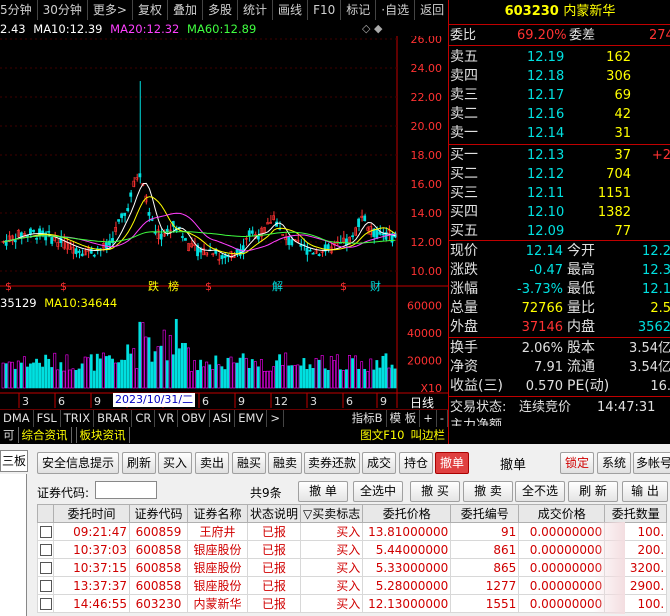  I want to click on menu-item-11: 返回, so click(431, 10).